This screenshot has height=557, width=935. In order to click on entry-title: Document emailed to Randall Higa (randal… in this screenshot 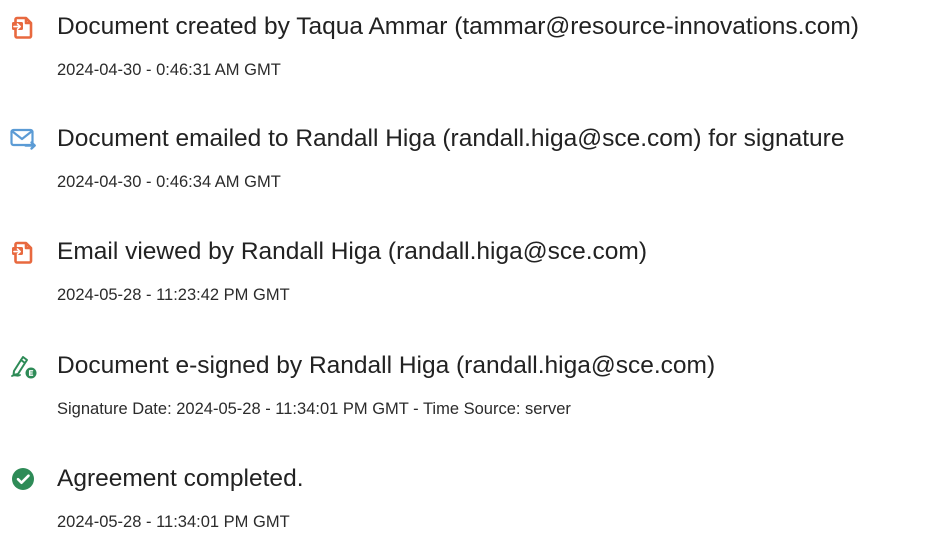, I will do `click(451, 138)`.